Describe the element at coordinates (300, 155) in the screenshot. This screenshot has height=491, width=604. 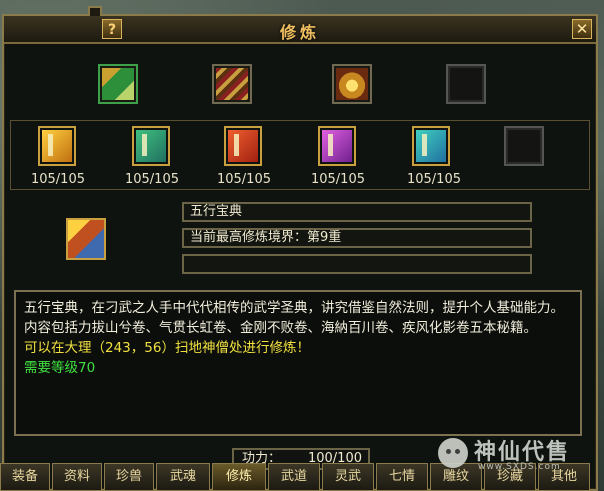
I see `book-row-frame` at that location.